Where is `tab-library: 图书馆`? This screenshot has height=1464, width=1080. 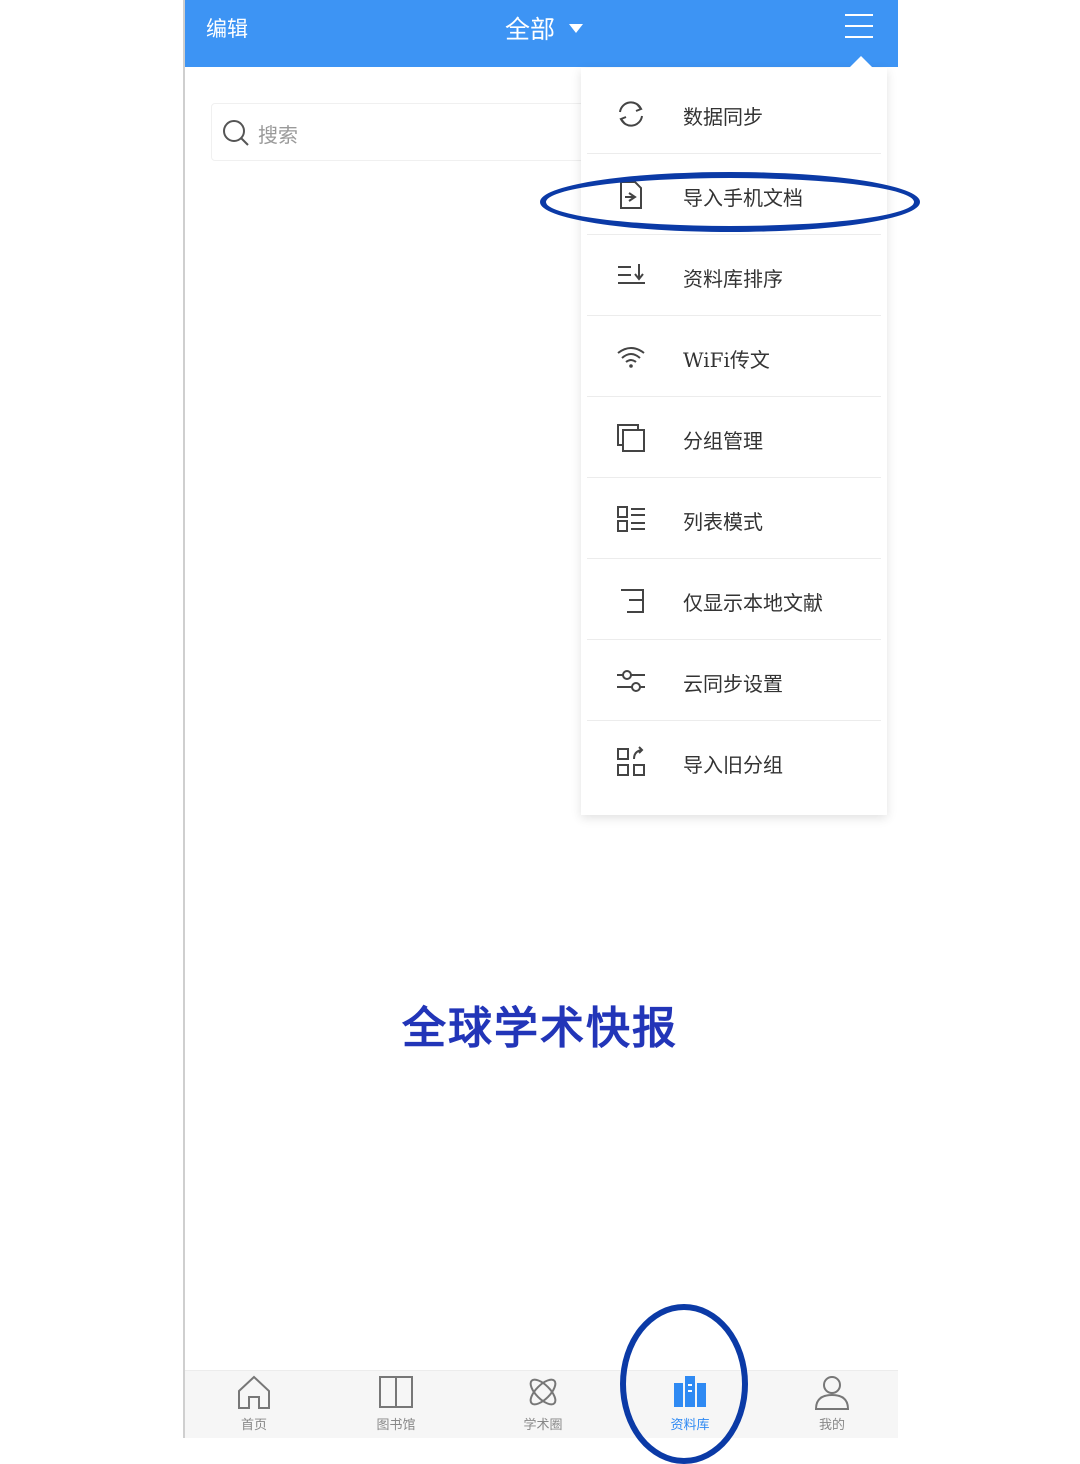 tab-library: 图书馆 is located at coordinates (396, 1404).